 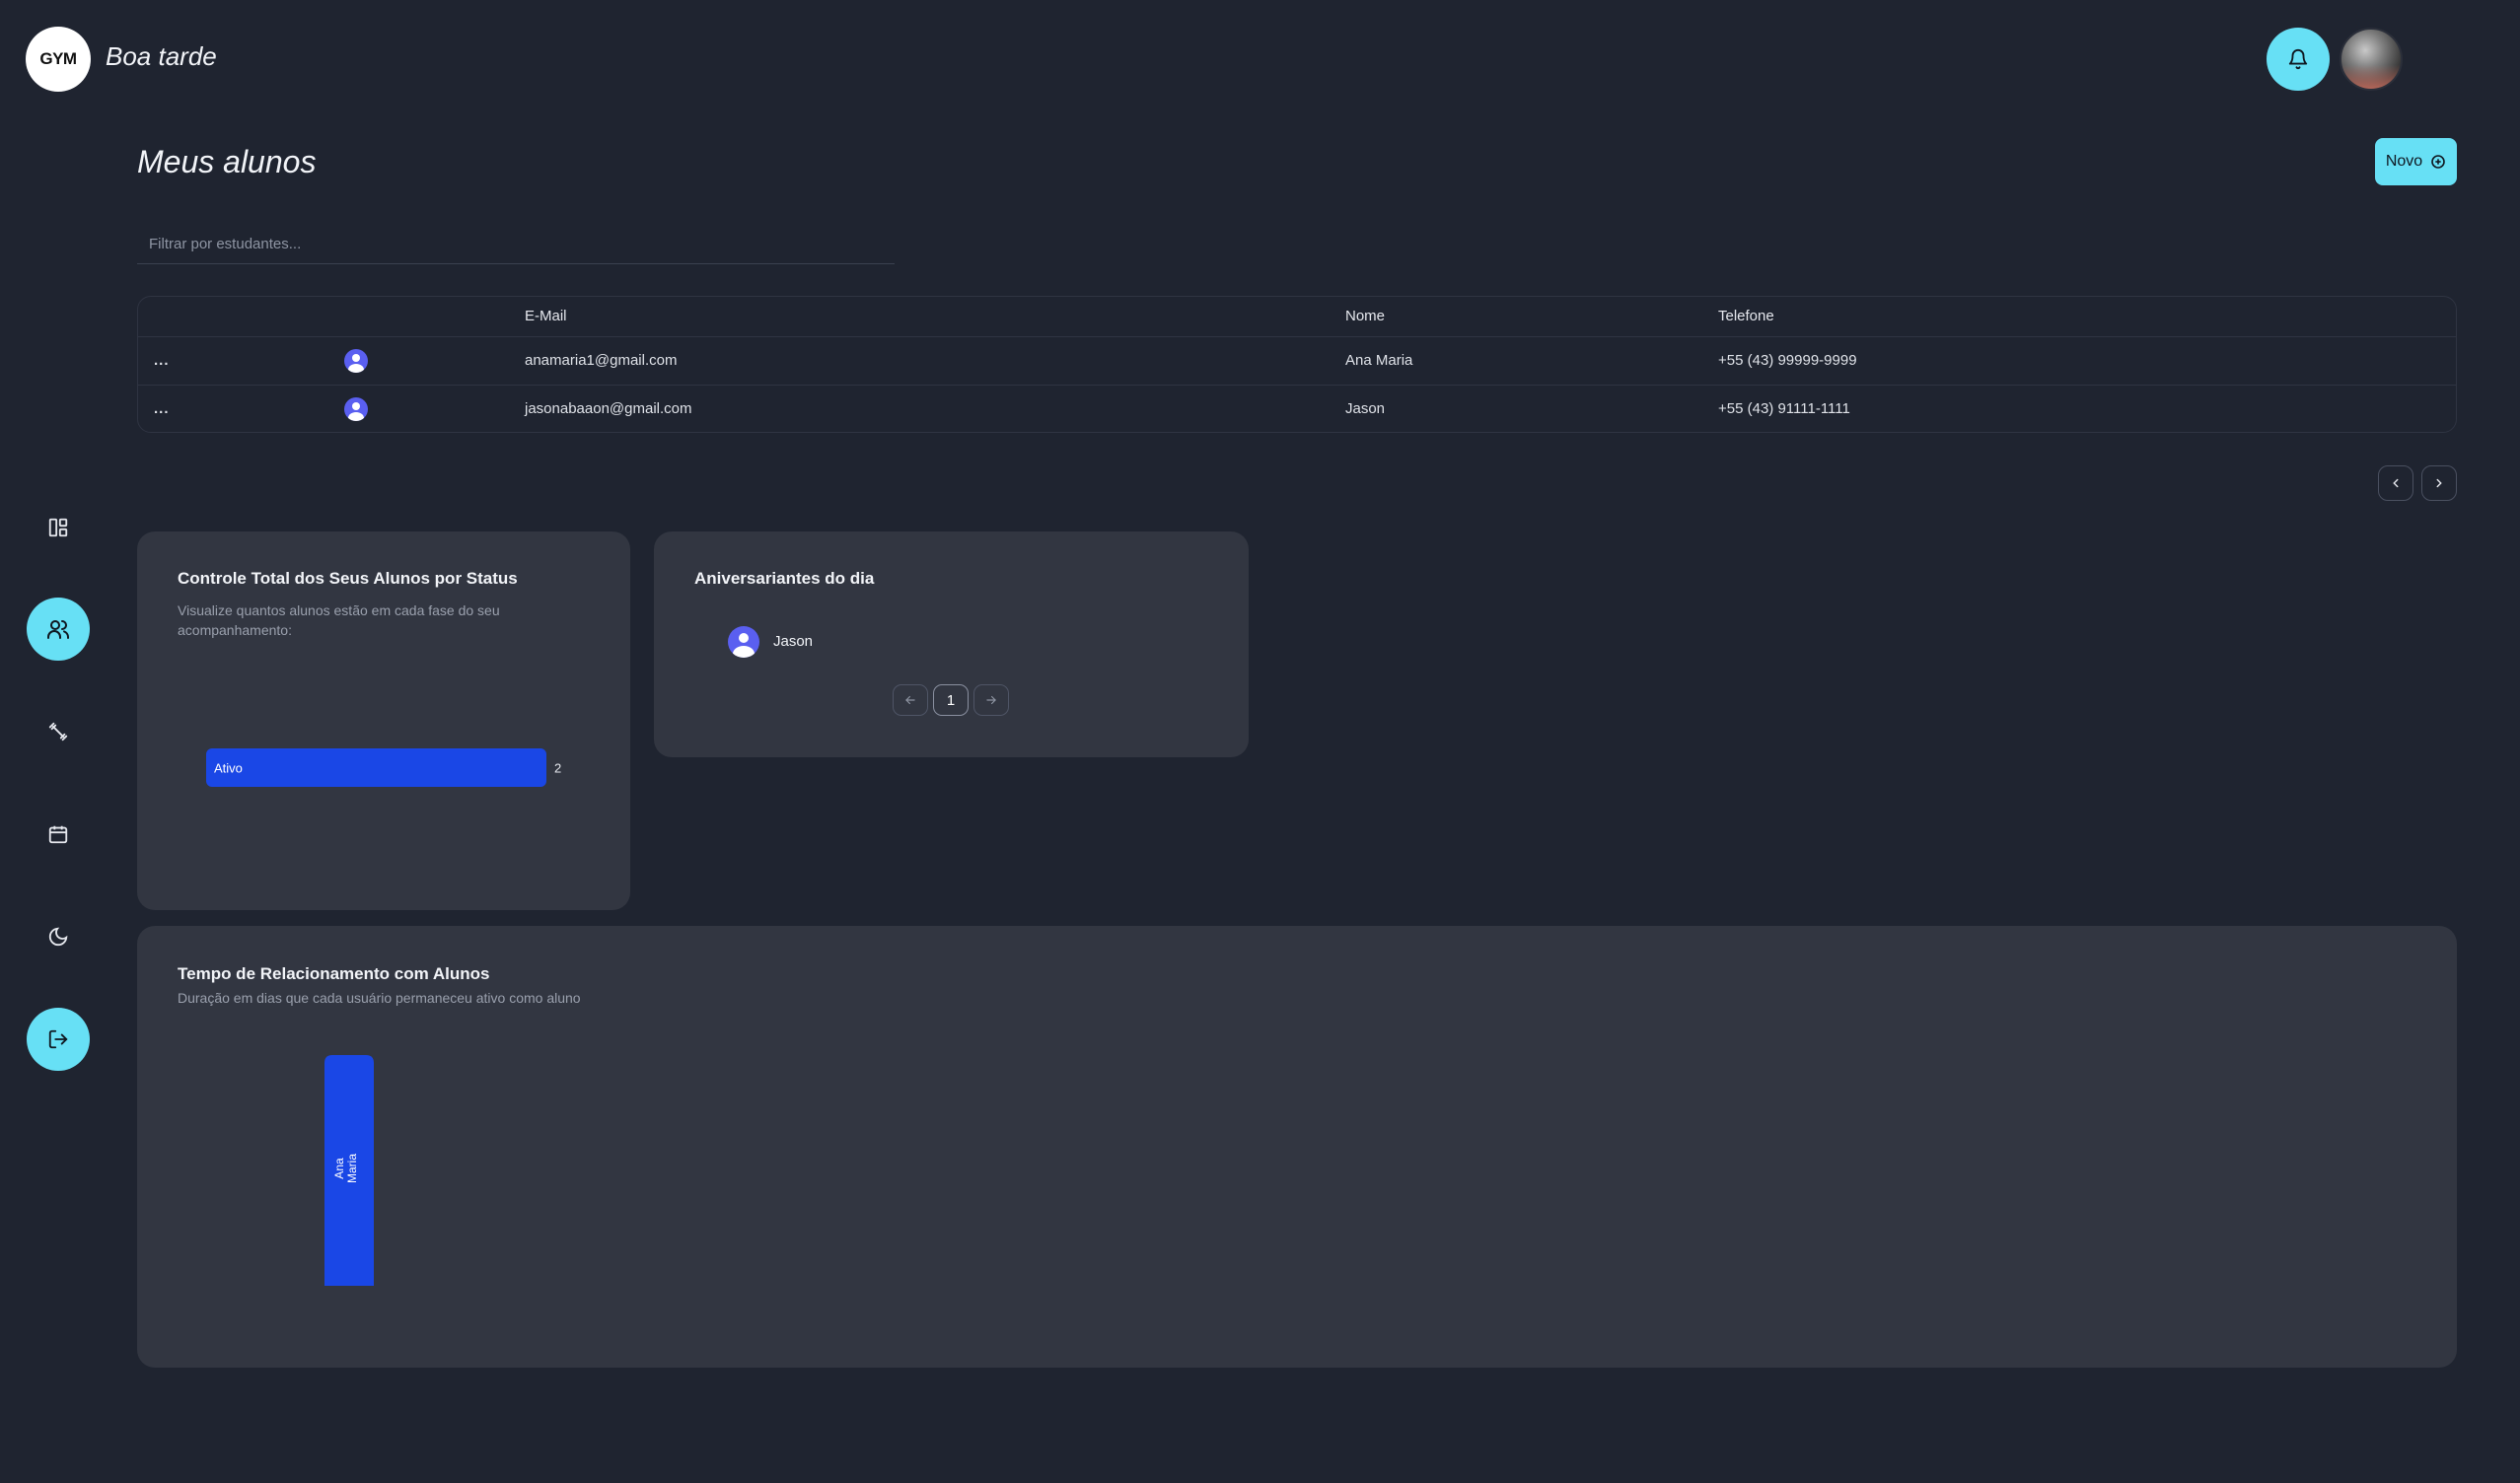 What do you see at coordinates (1531, 317) in the screenshot?
I see `column-header-name: Nome` at bounding box center [1531, 317].